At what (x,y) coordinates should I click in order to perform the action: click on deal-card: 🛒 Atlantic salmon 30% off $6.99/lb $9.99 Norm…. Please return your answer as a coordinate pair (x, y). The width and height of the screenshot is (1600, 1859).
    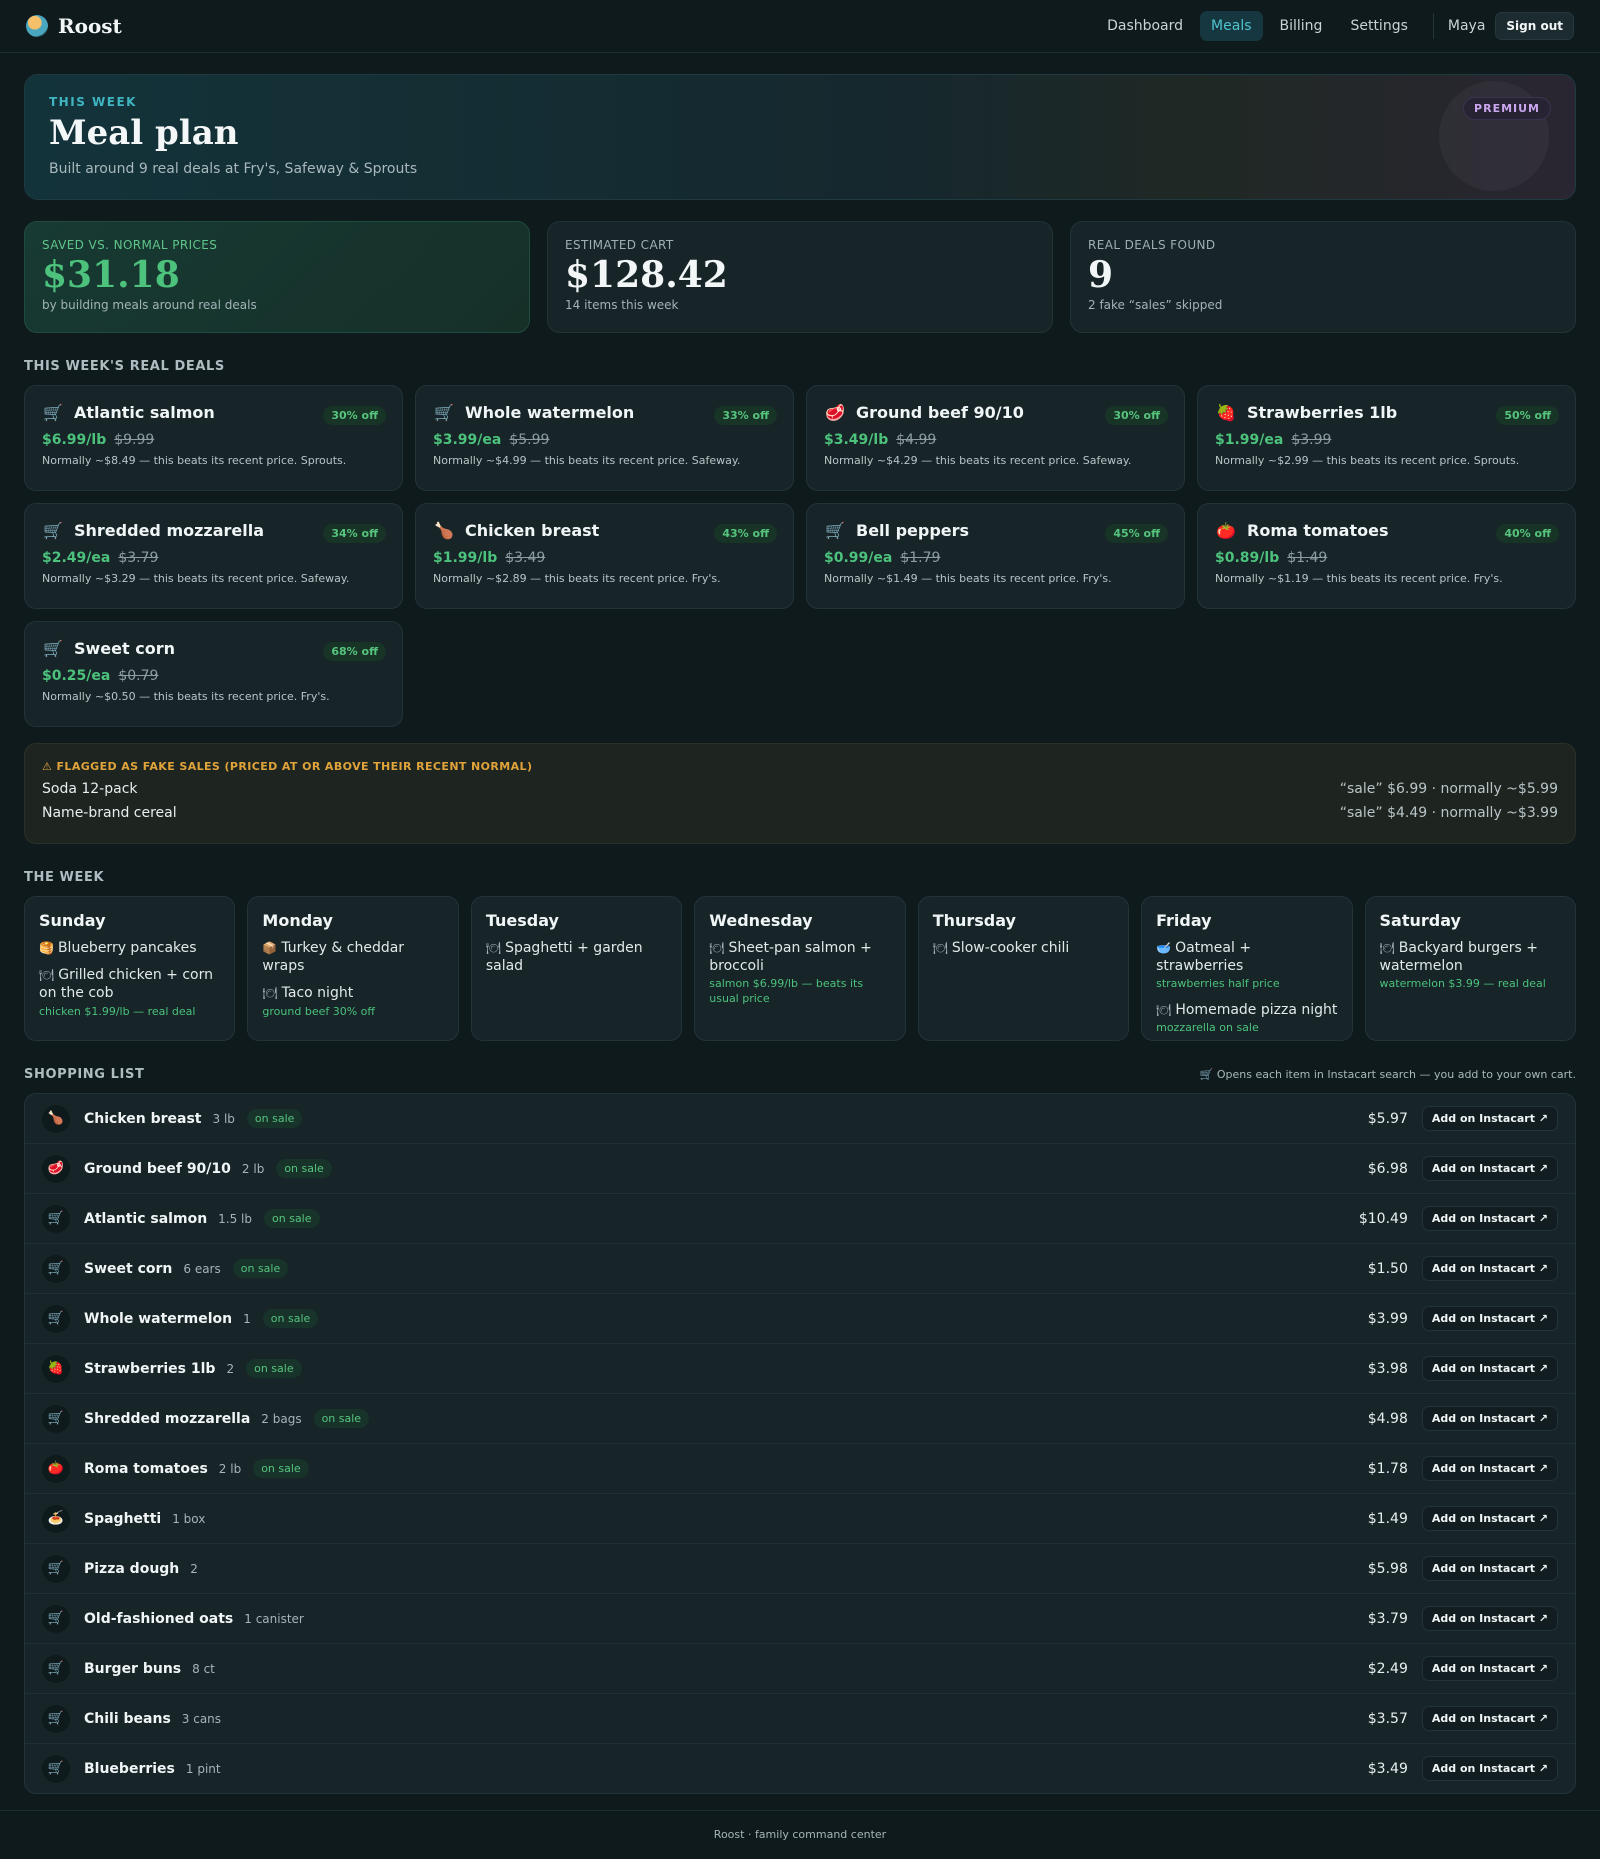
    Looking at the image, I should click on (213, 438).